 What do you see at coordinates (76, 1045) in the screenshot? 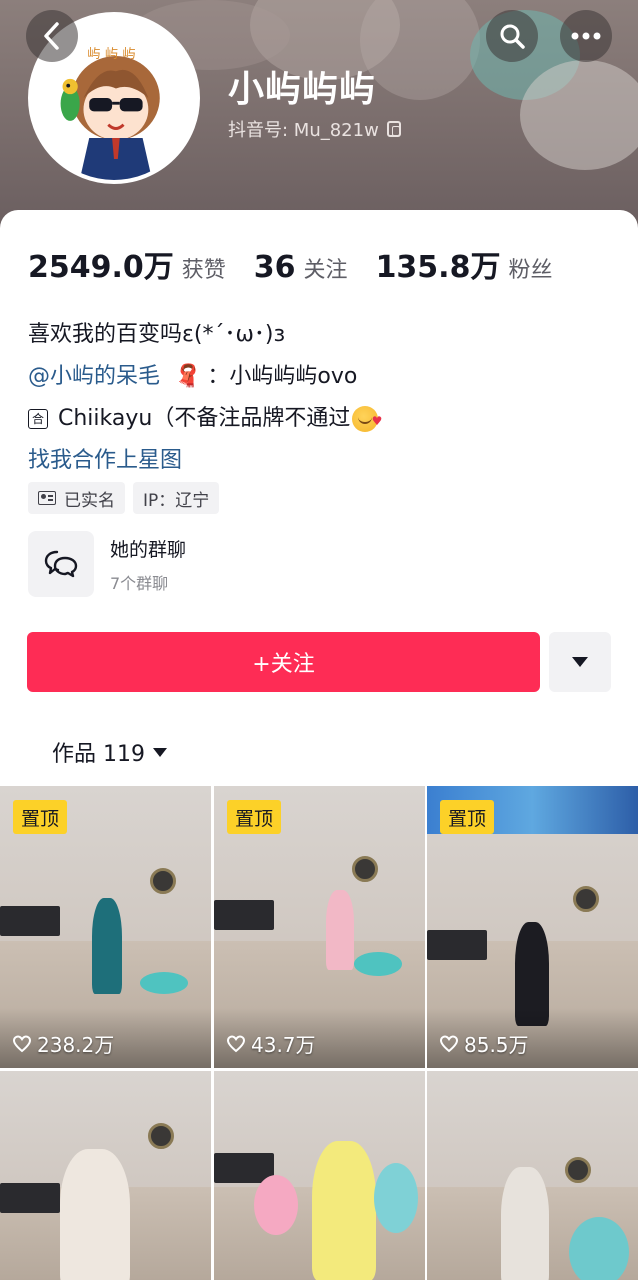
I see `like-count-text: 238.2万` at bounding box center [76, 1045].